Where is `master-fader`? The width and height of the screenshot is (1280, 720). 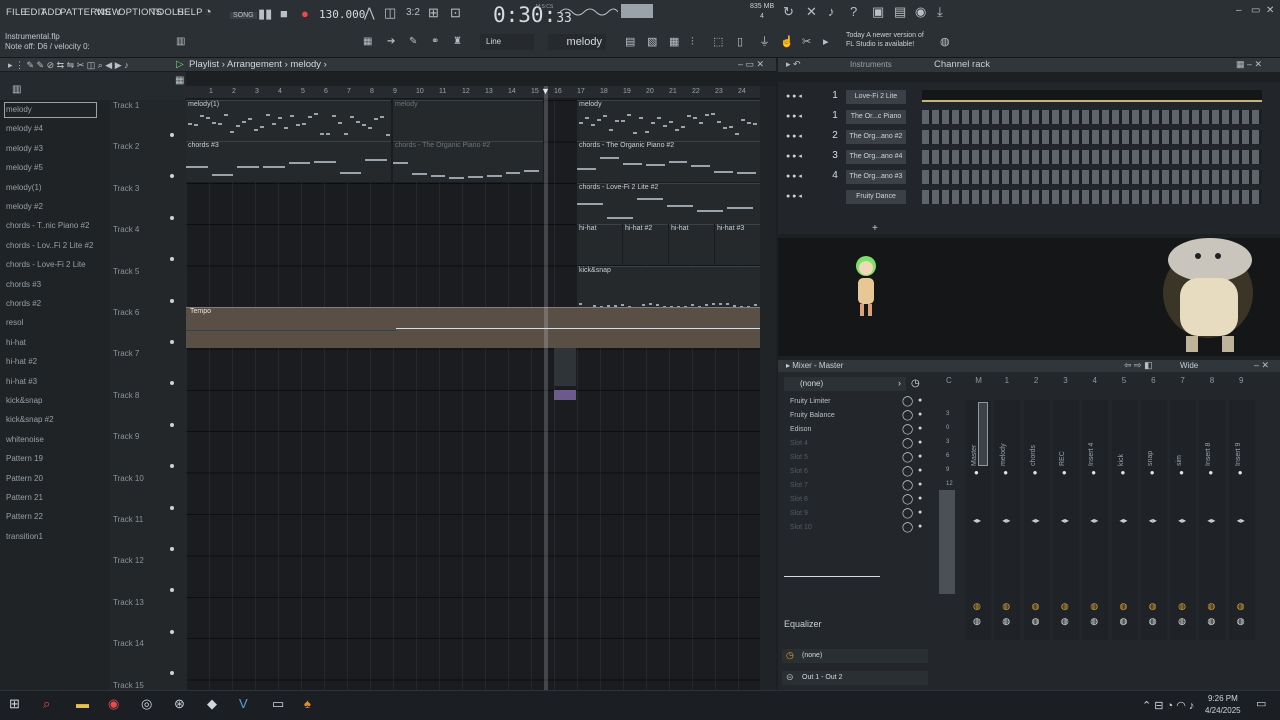
master-fader is located at coordinates (983, 434).